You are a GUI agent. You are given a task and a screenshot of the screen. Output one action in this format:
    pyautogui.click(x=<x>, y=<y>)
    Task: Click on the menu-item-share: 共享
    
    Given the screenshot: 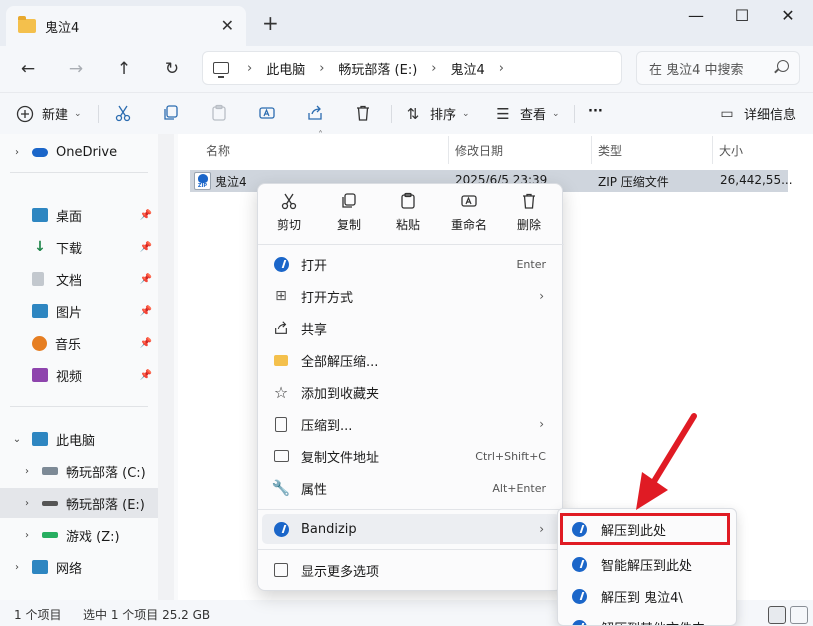 What is the action you would take?
    pyautogui.click(x=411, y=328)
    